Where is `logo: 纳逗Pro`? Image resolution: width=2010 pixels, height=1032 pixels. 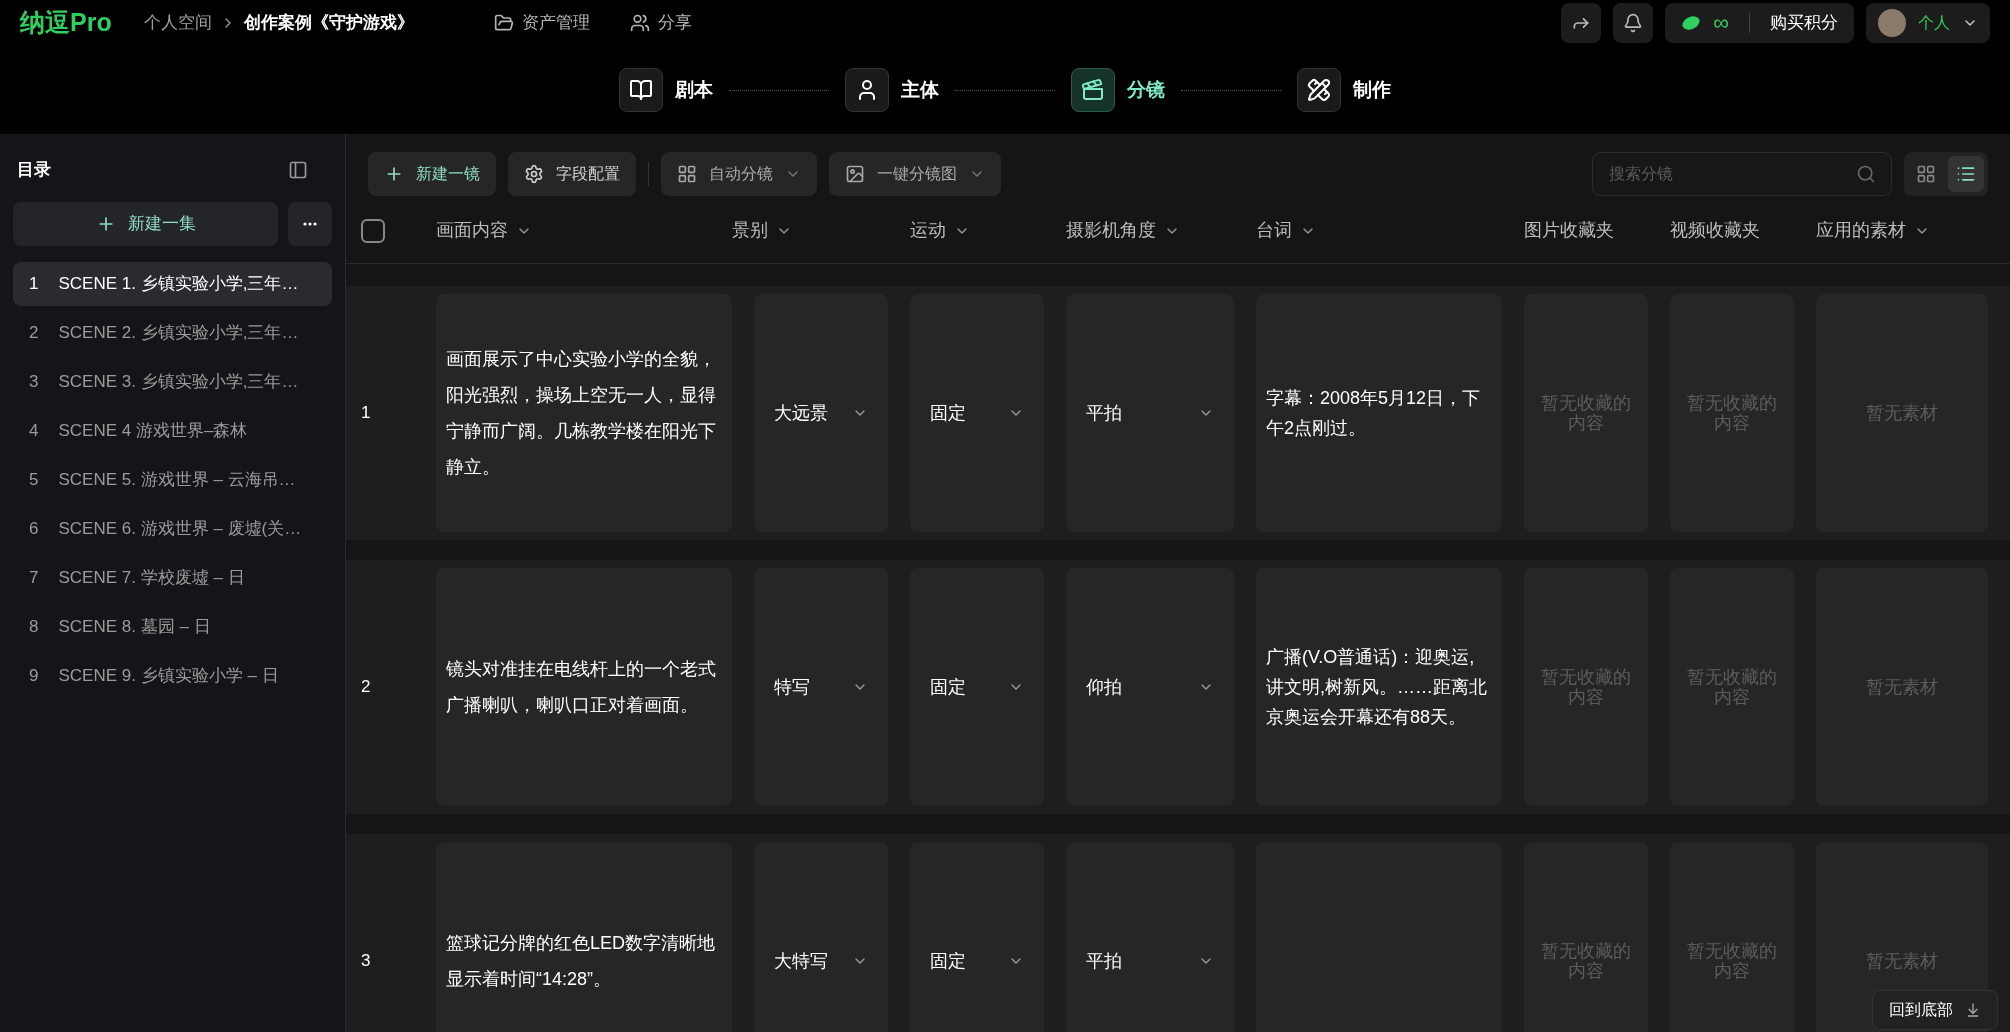
logo: 纳逗Pro is located at coordinates (66, 23).